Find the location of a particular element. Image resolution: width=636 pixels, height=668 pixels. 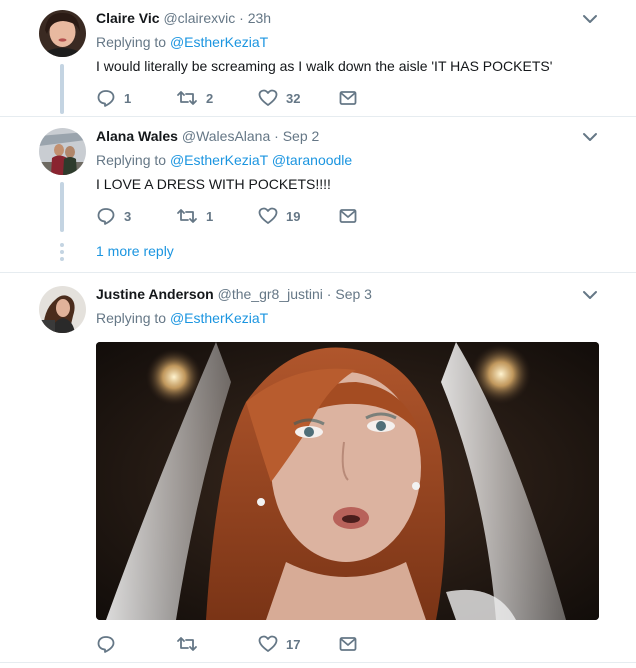

tweet-header: Claire Vic @clairexvic · 23h is located at coordinates (183, 18).